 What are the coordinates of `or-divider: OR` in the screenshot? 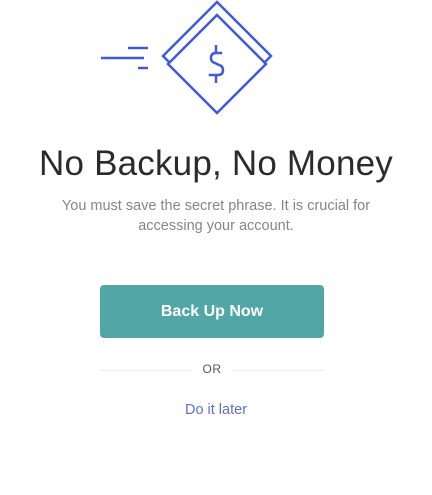 It's located at (212, 370).